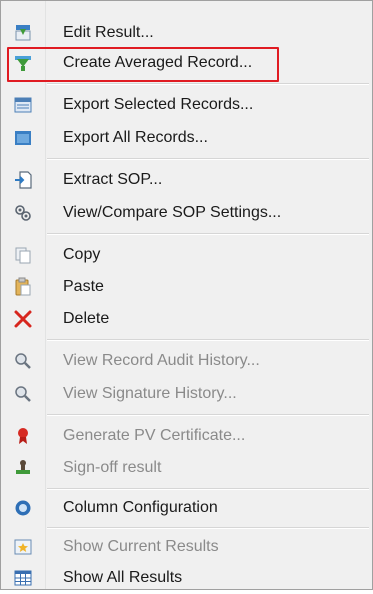 The height and width of the screenshot is (594, 373). Describe the element at coordinates (23, 508) in the screenshot. I see `column-config-icon` at that location.